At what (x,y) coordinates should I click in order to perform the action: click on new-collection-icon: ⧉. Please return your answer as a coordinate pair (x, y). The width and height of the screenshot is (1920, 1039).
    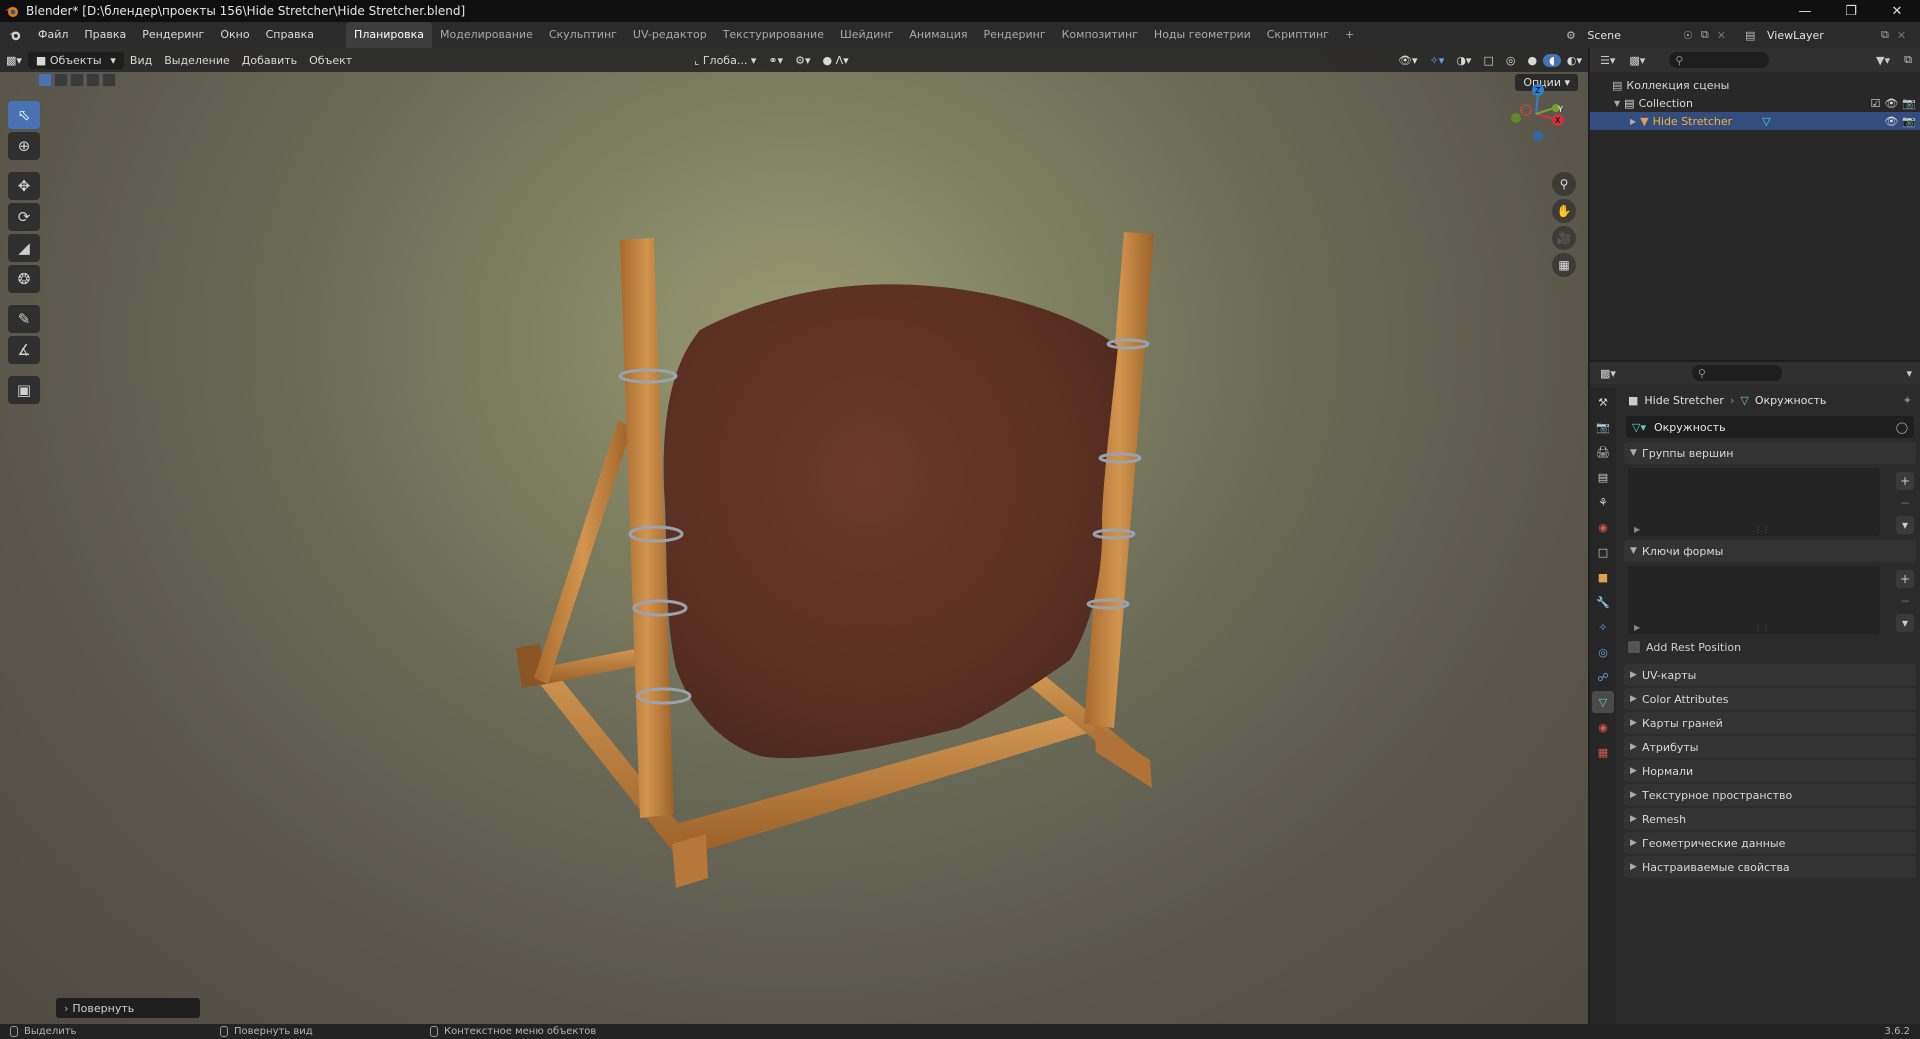
    Looking at the image, I should click on (1908, 60).